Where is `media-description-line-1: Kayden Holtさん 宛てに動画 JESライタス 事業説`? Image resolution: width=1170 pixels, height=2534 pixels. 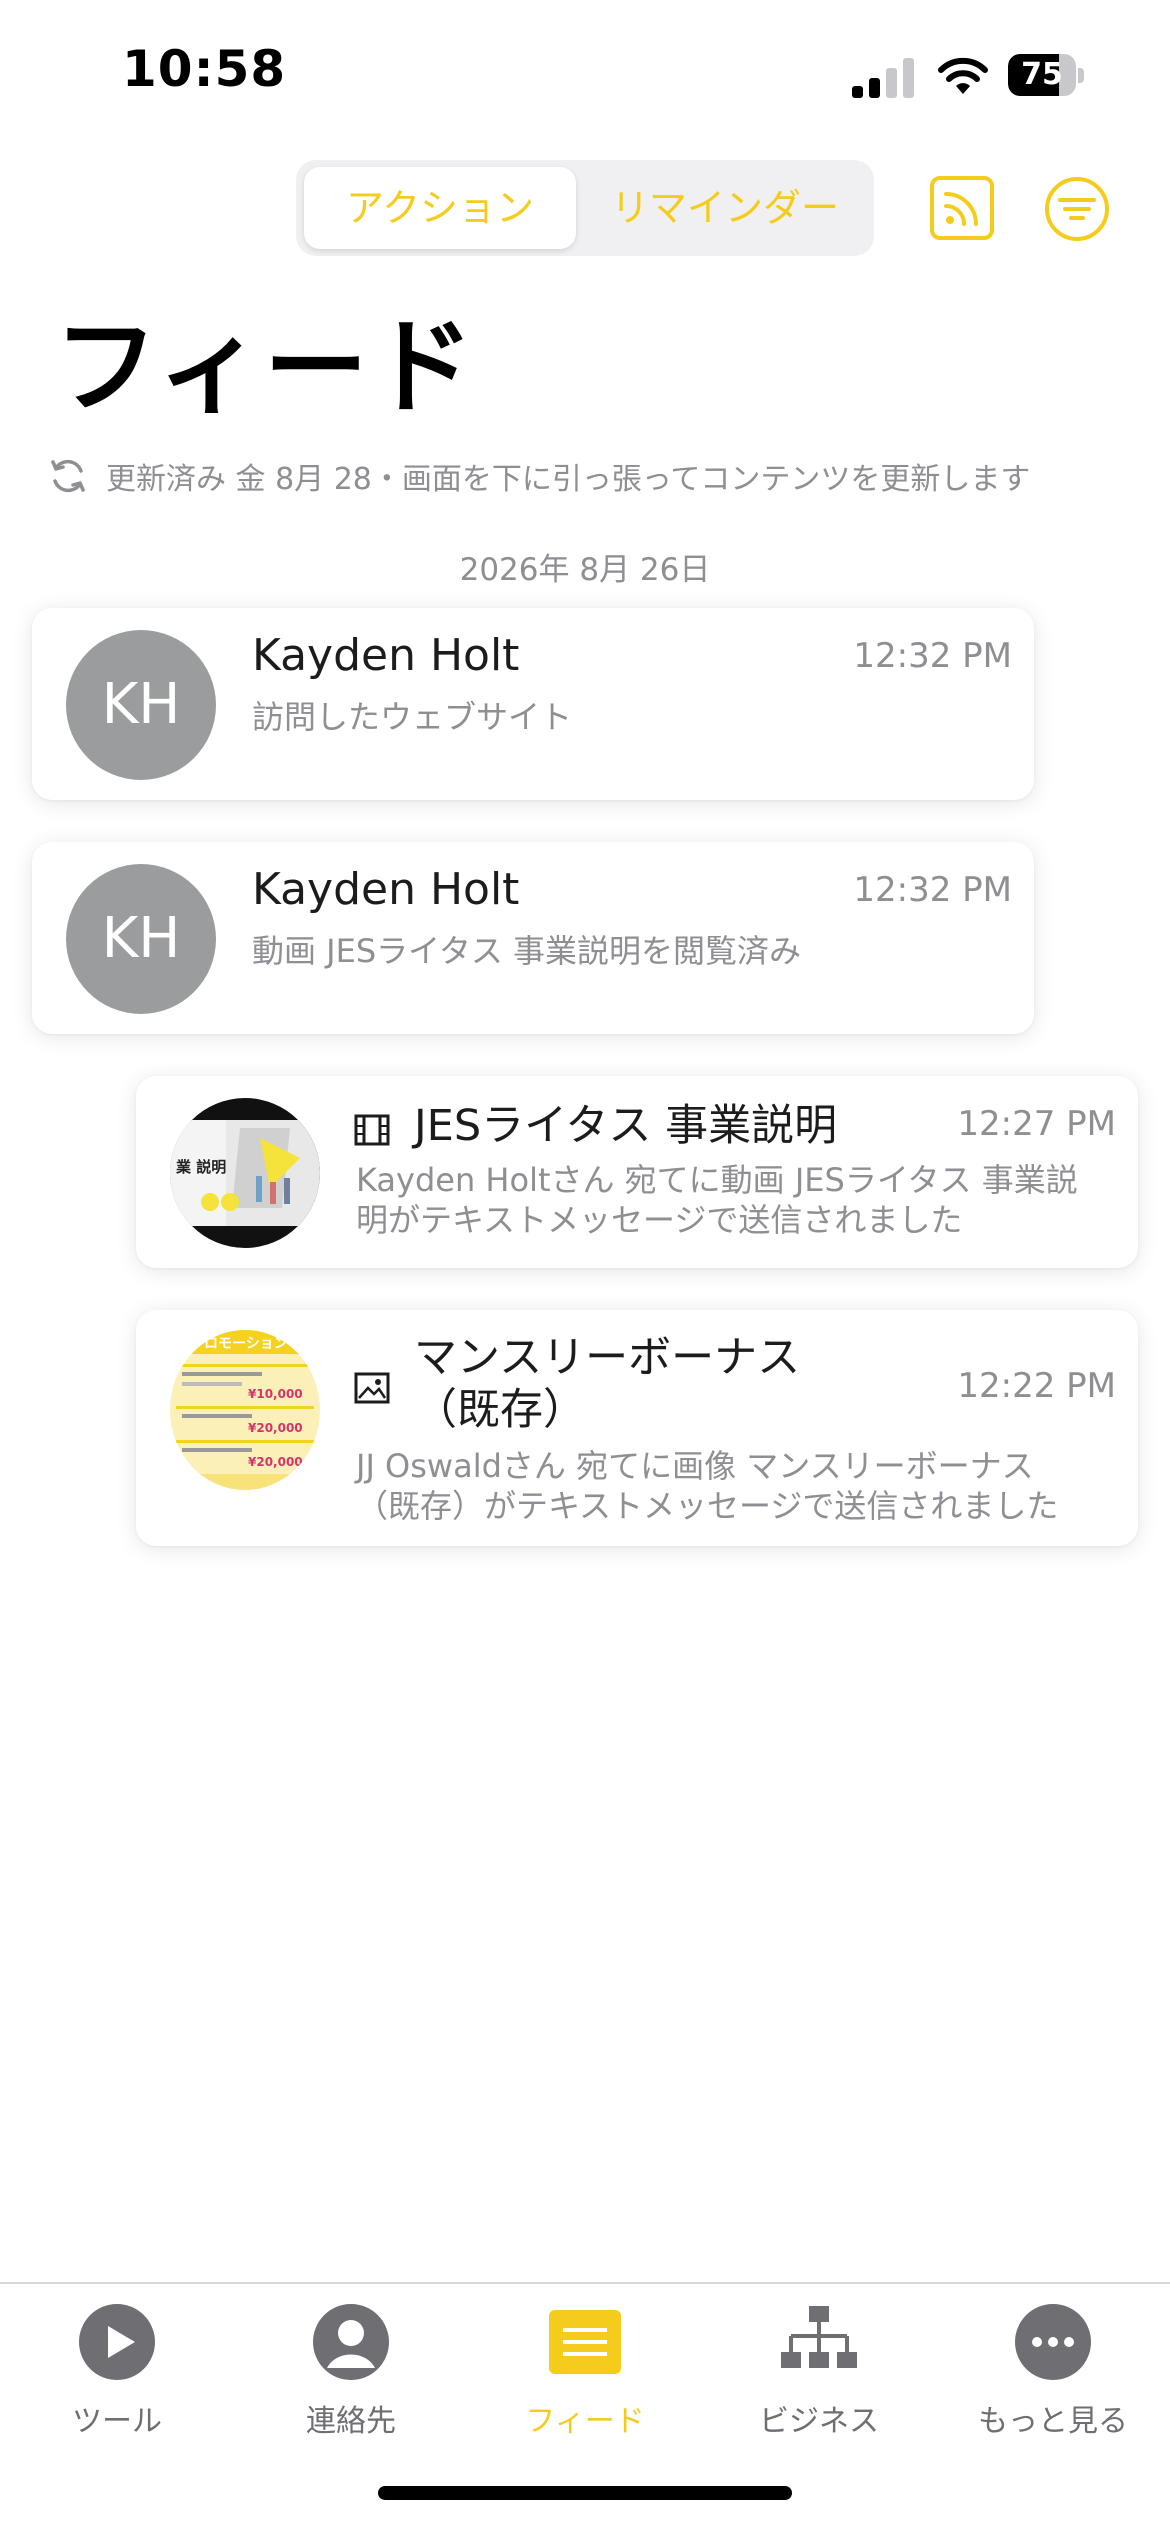
media-description-line-1: Kayden Holtさん 宛てに動画 JESライタス 事業説 is located at coordinates (717, 1180).